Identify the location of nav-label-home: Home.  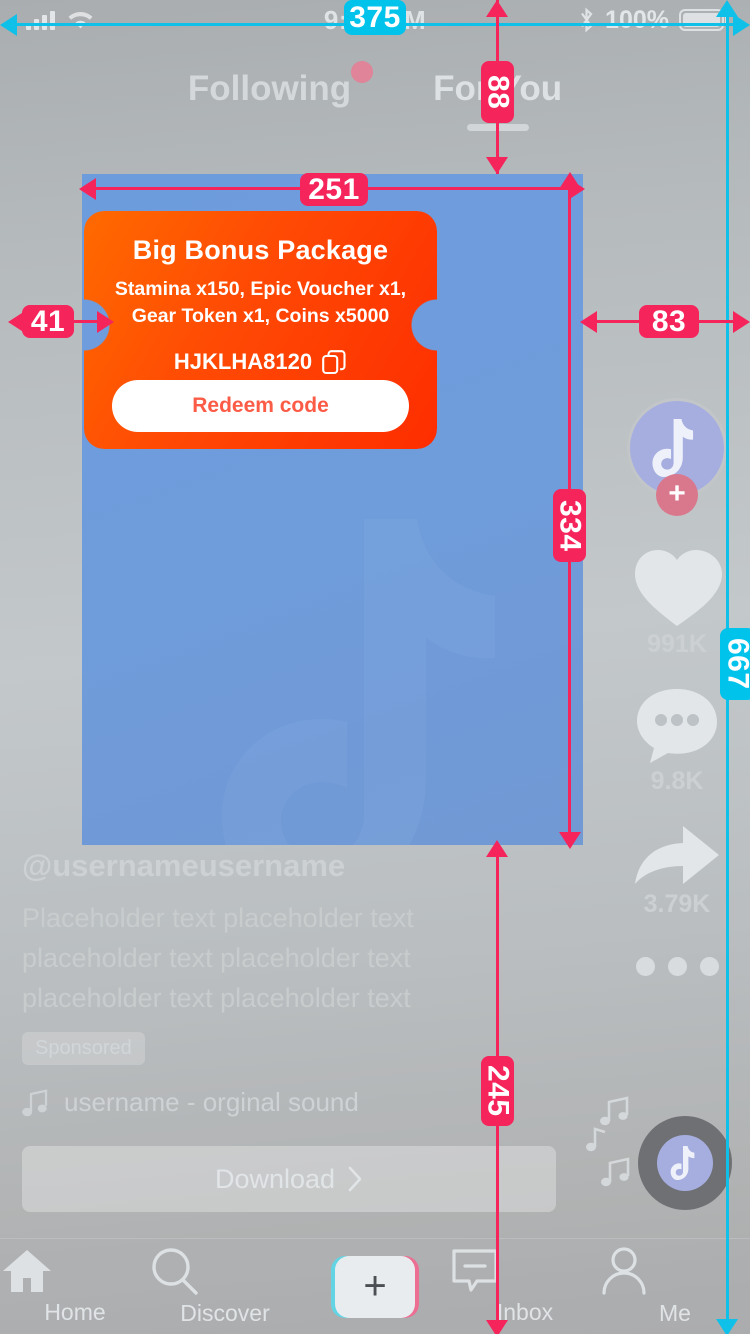
(75, 1312).